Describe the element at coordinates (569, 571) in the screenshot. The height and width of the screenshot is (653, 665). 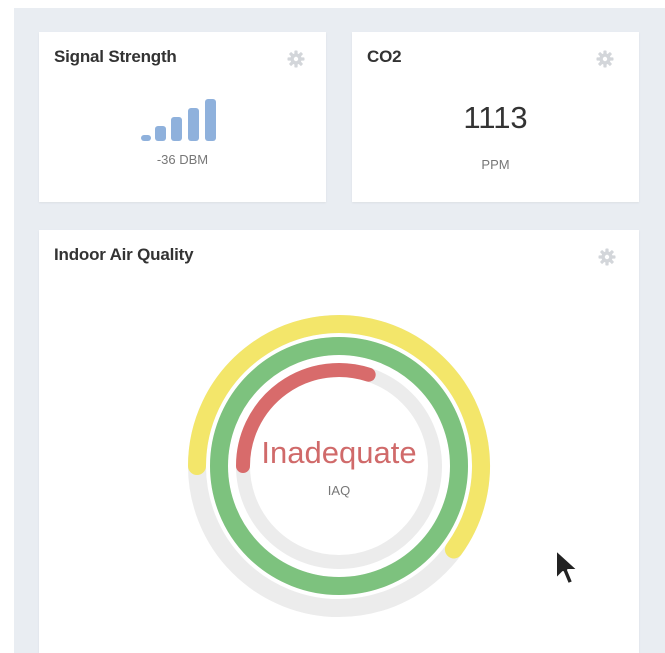
I see `mouse-pointer-icon` at that location.